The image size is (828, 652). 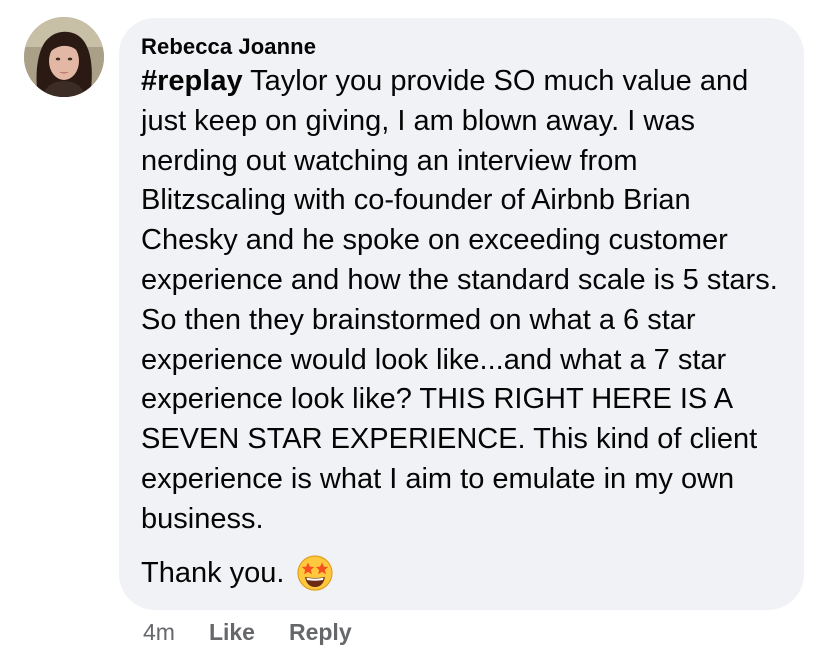 I want to click on star-struck-emoji-icon, so click(x=315, y=573).